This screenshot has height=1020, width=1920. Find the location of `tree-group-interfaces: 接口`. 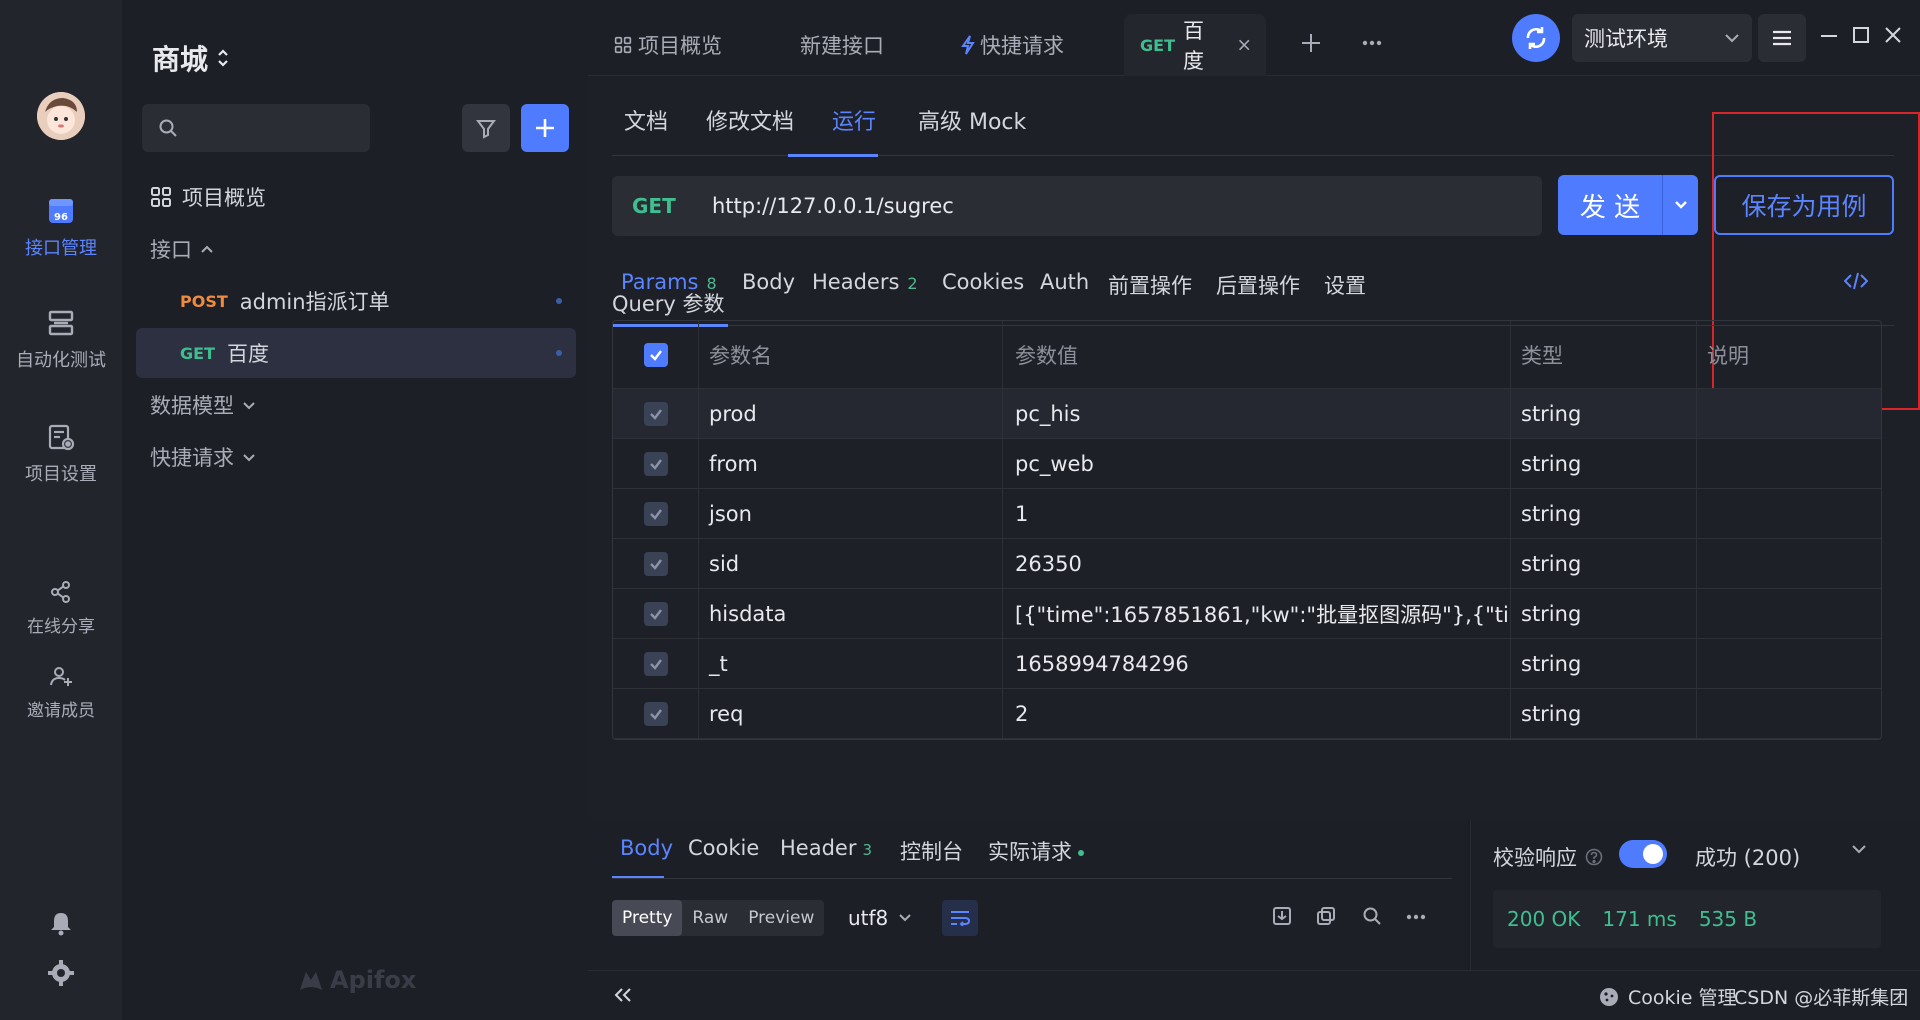

tree-group-interfaces: 接口 is located at coordinates (356, 249).